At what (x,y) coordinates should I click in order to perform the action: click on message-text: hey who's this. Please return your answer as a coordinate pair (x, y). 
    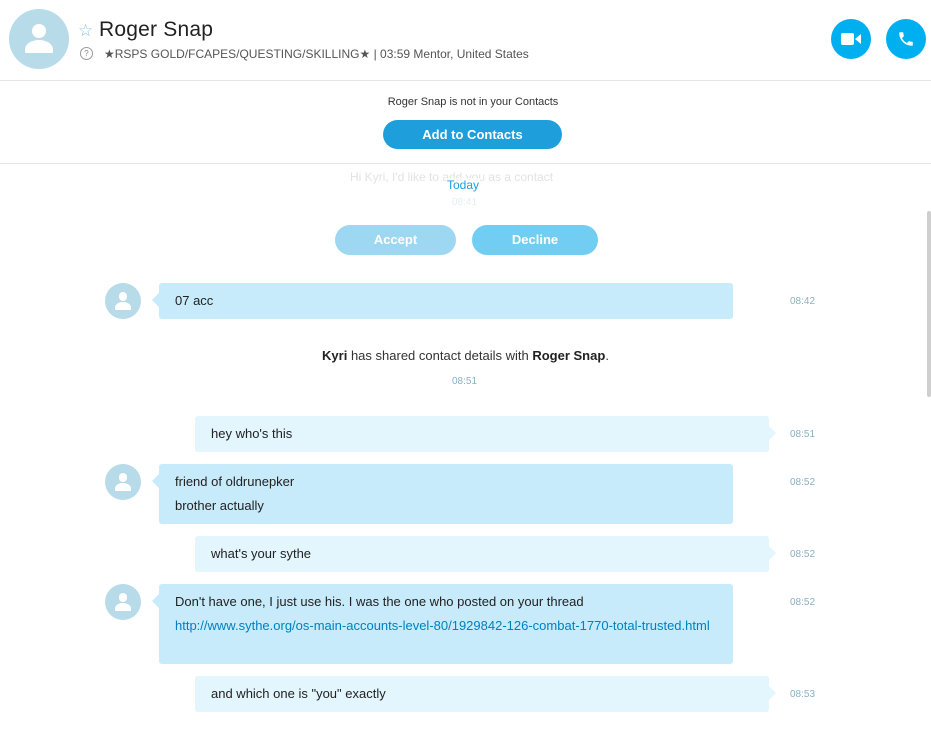
    Looking at the image, I should click on (252, 433).